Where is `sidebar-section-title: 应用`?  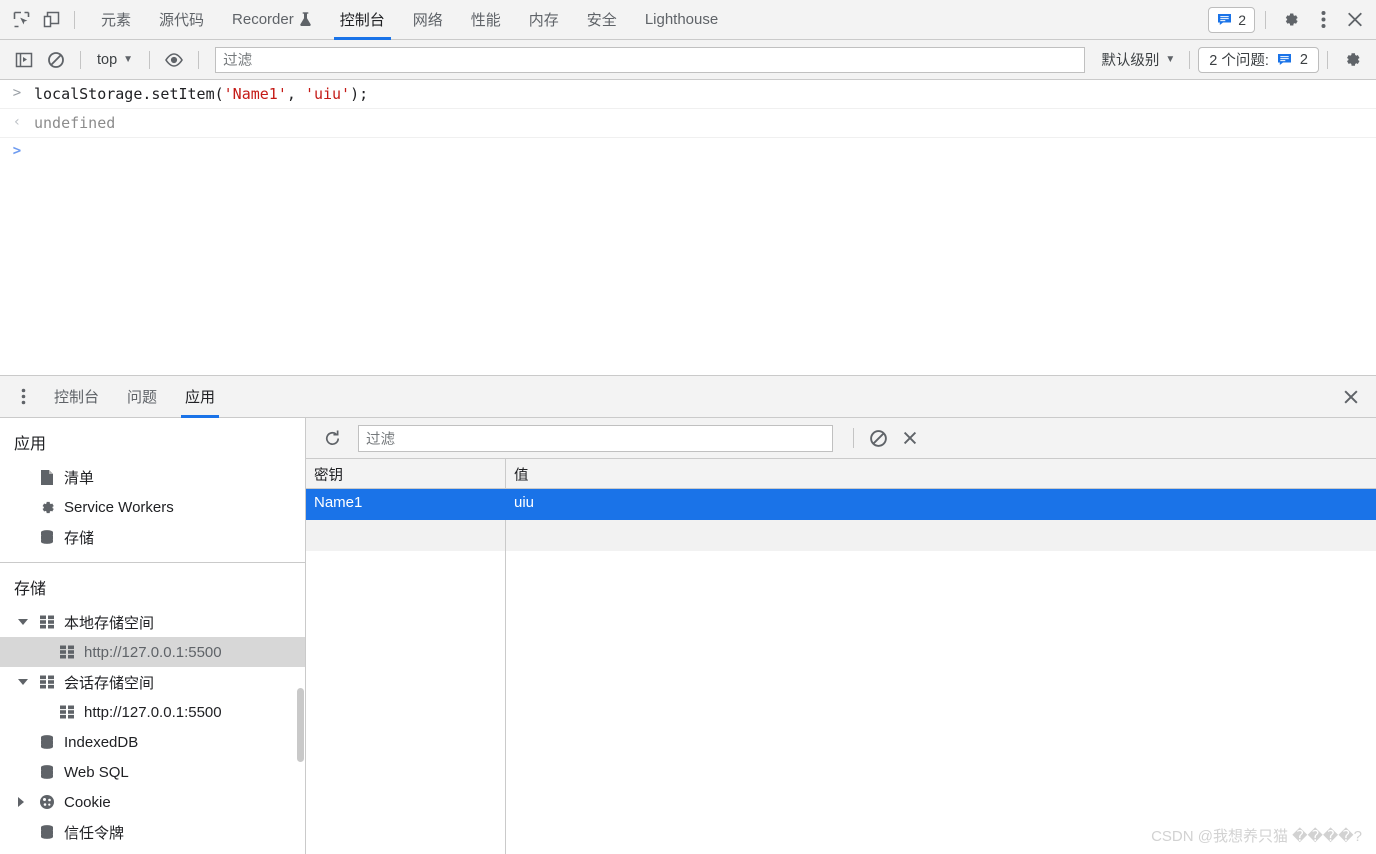
sidebar-section-title: 应用 is located at coordinates (30, 444).